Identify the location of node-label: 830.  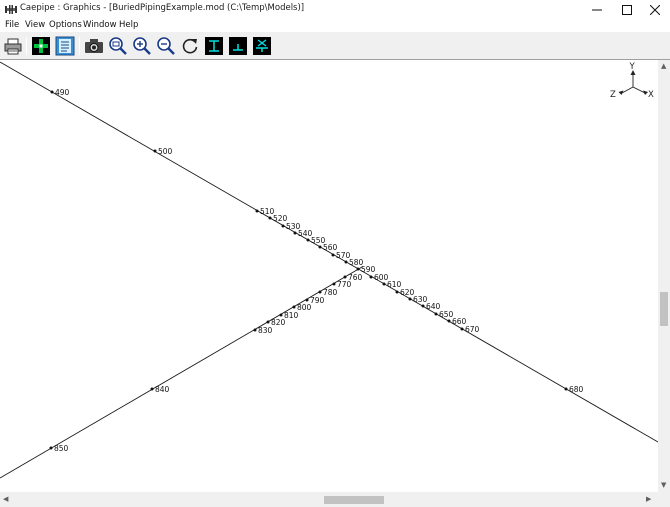
(265, 330).